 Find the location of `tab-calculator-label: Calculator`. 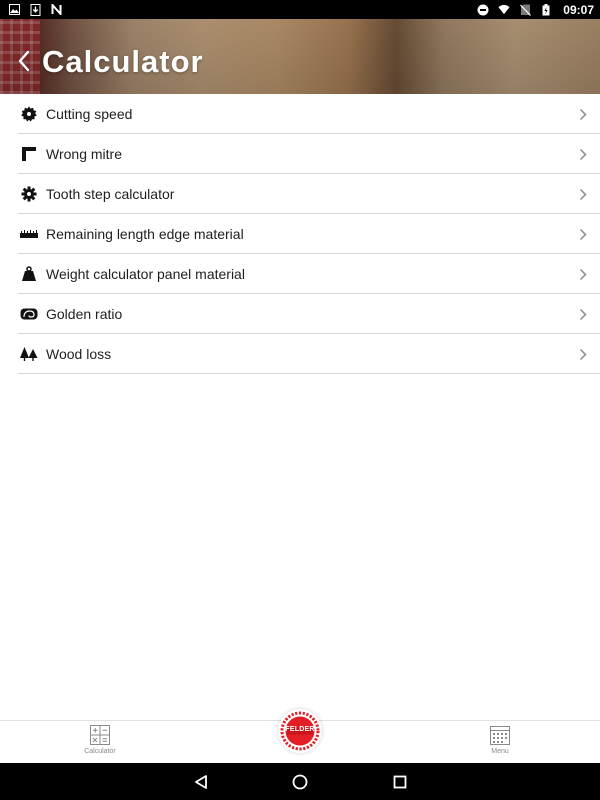

tab-calculator-label: Calculator is located at coordinates (100, 751).